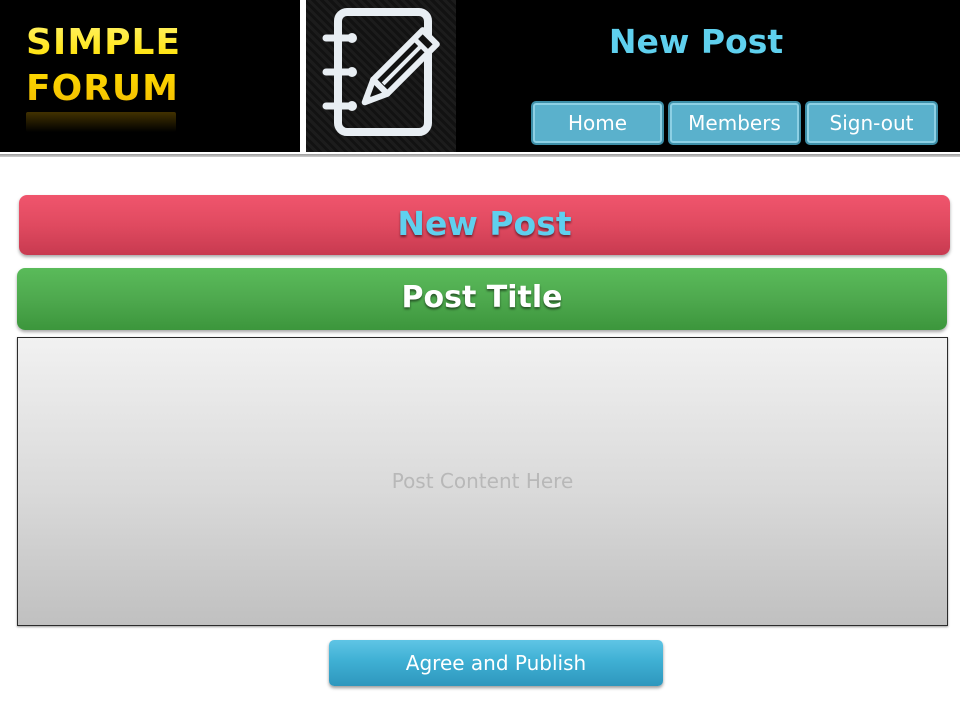  Describe the element at coordinates (496, 663) in the screenshot. I see `agree-and-publish-button: Agree and Publish` at that location.